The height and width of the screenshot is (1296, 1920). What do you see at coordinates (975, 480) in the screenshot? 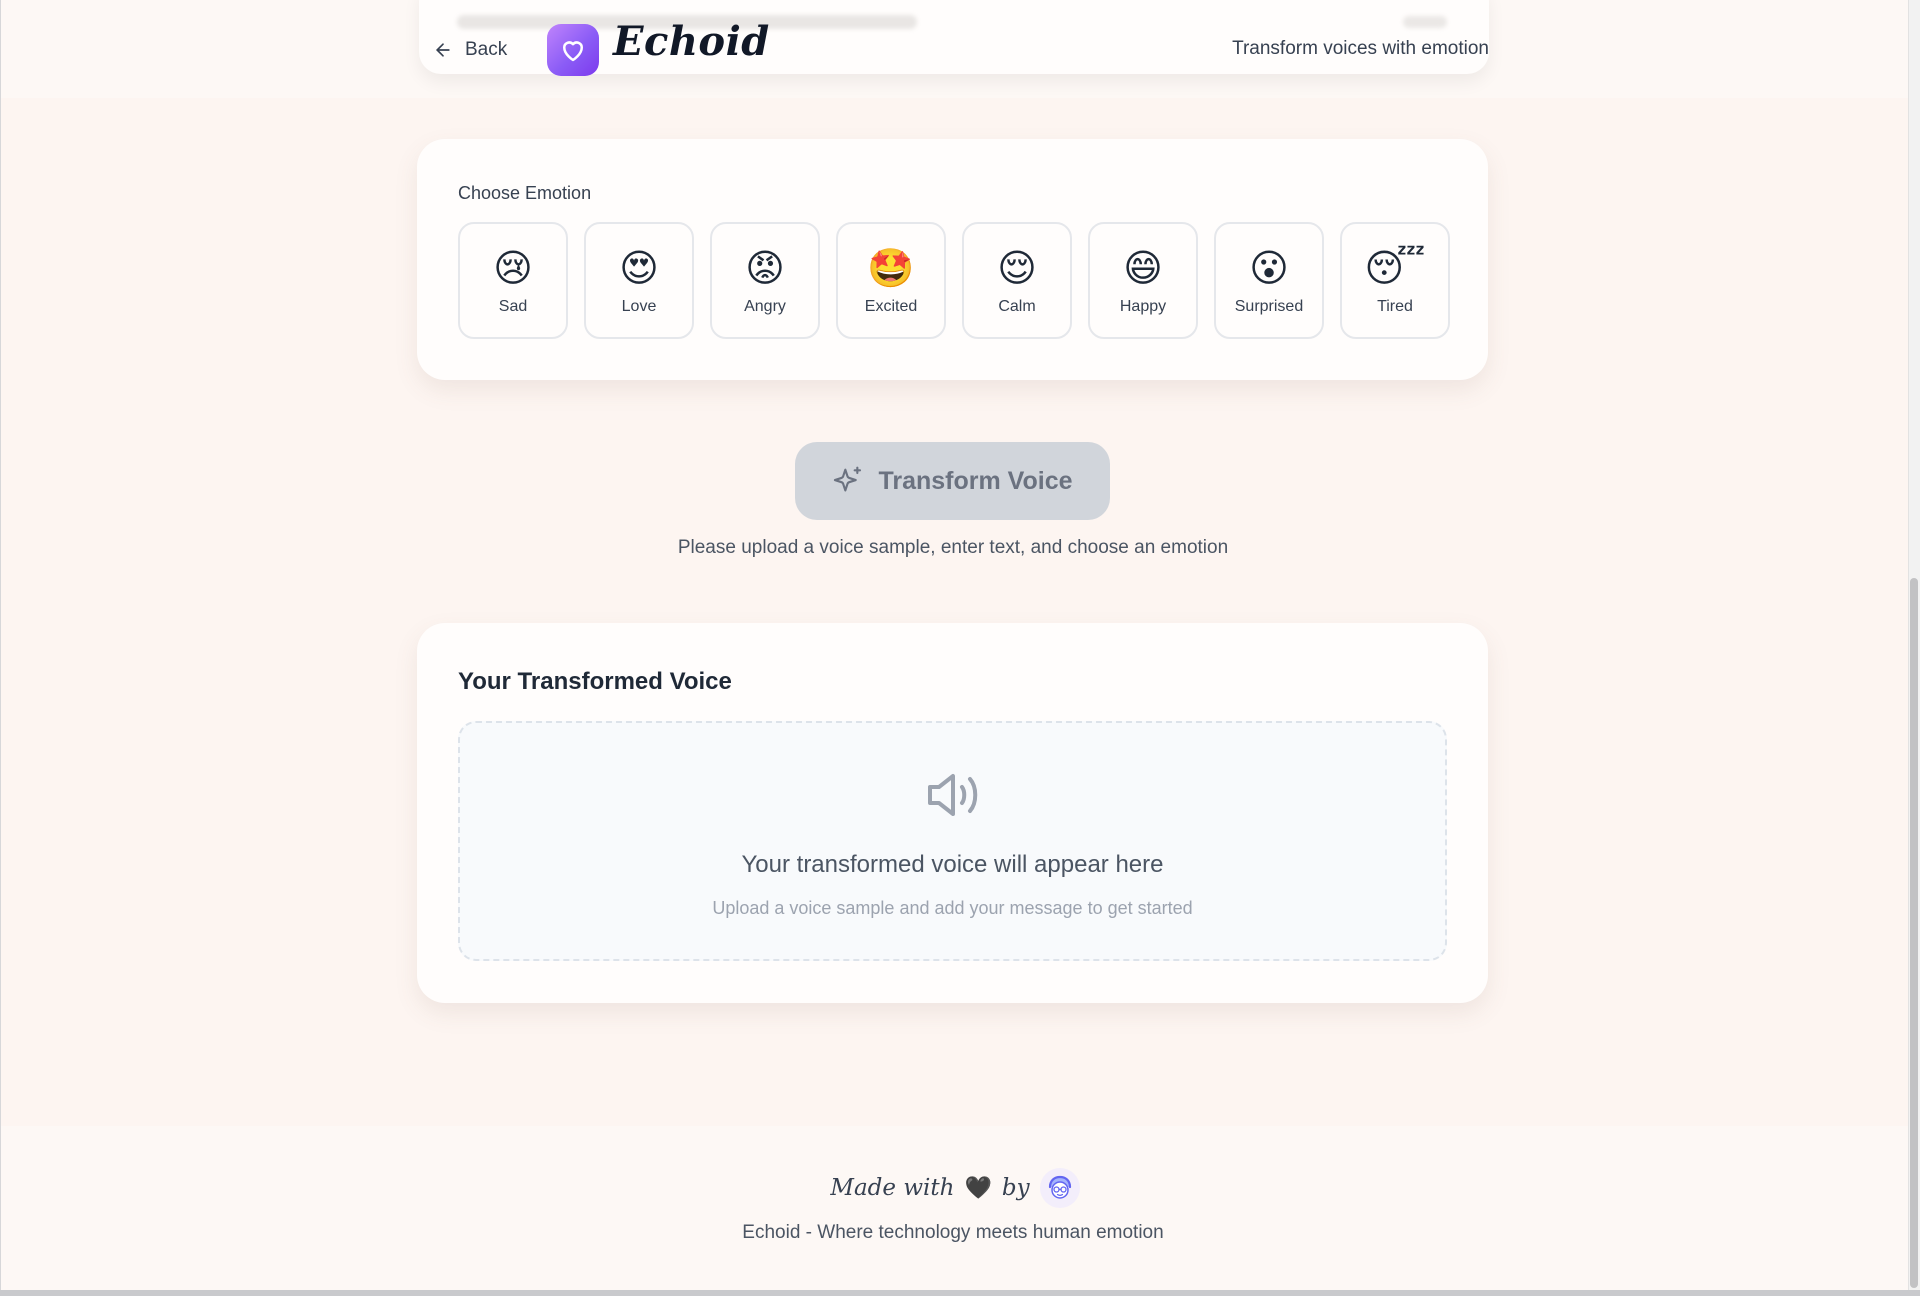
I see `transform-button-label: Transform Voice` at bounding box center [975, 480].